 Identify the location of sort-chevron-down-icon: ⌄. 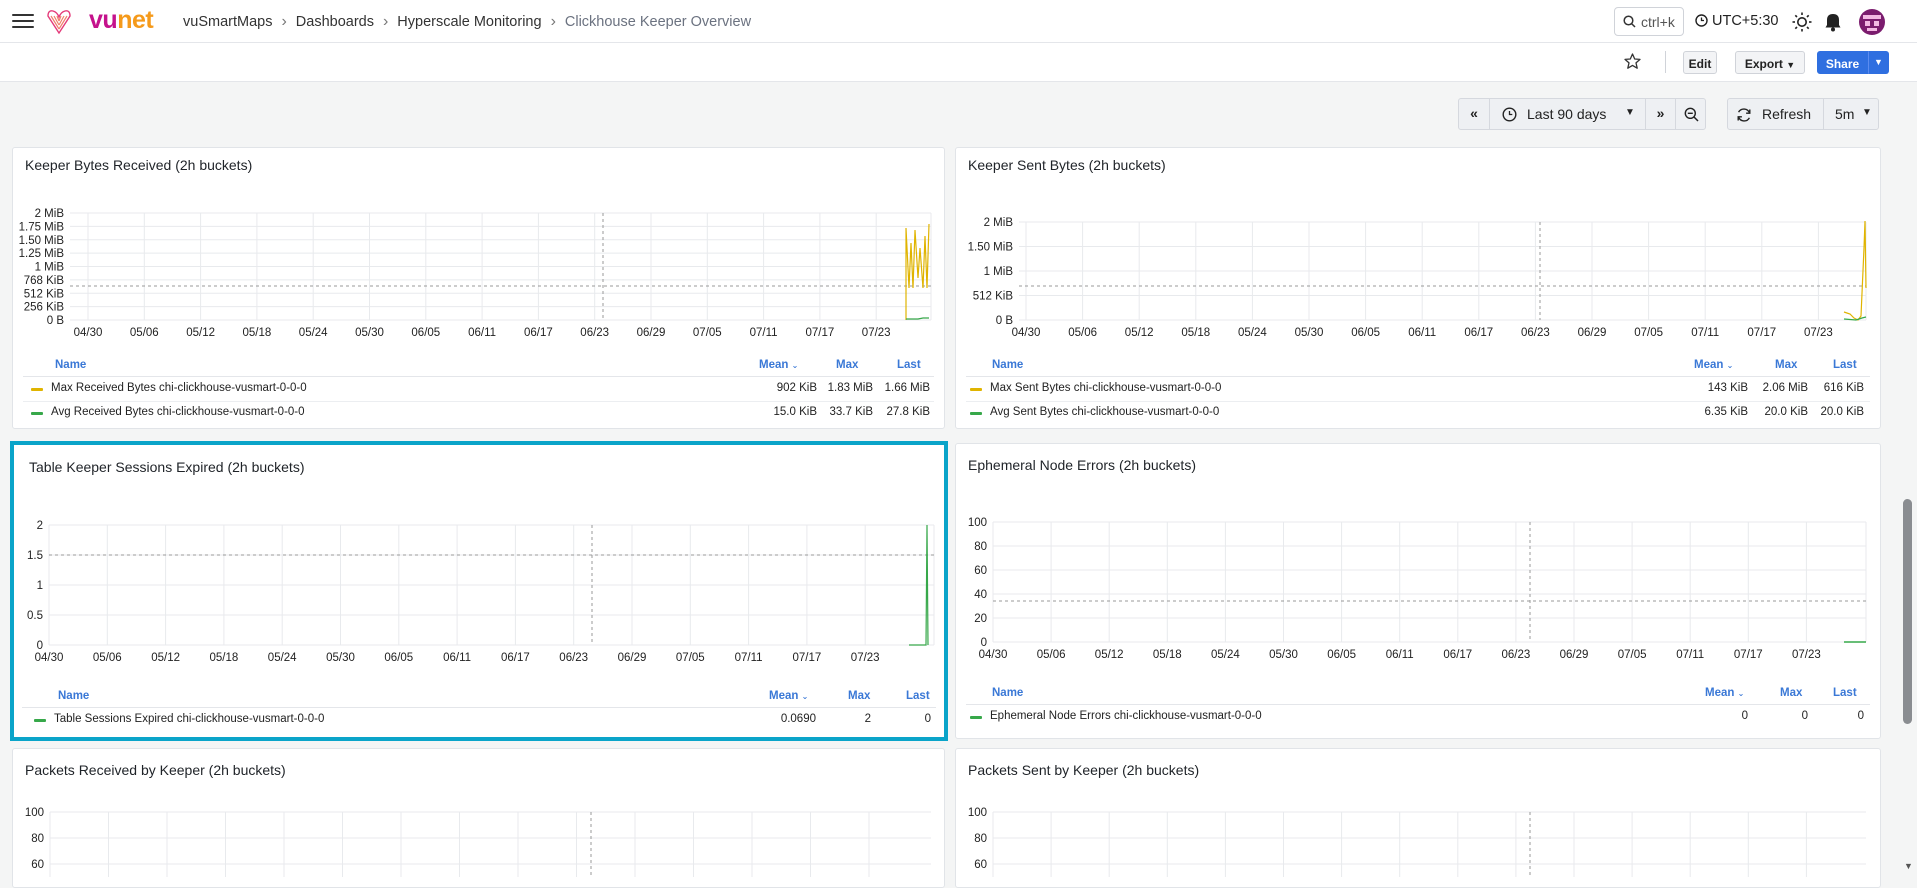
(795, 365).